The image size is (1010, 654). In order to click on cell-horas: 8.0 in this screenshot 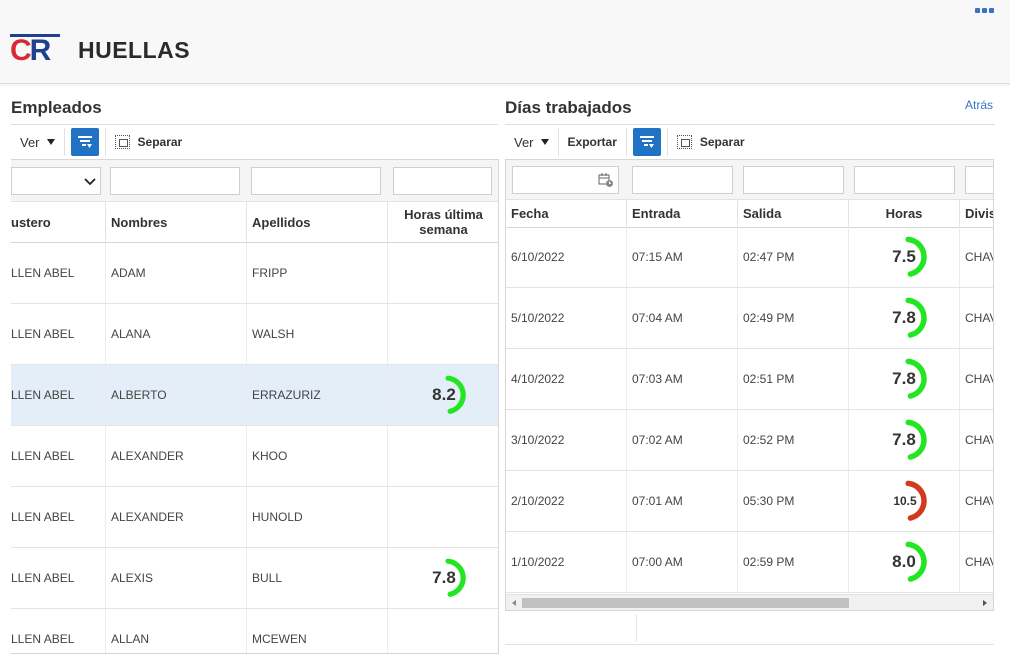, I will do `click(904, 562)`.